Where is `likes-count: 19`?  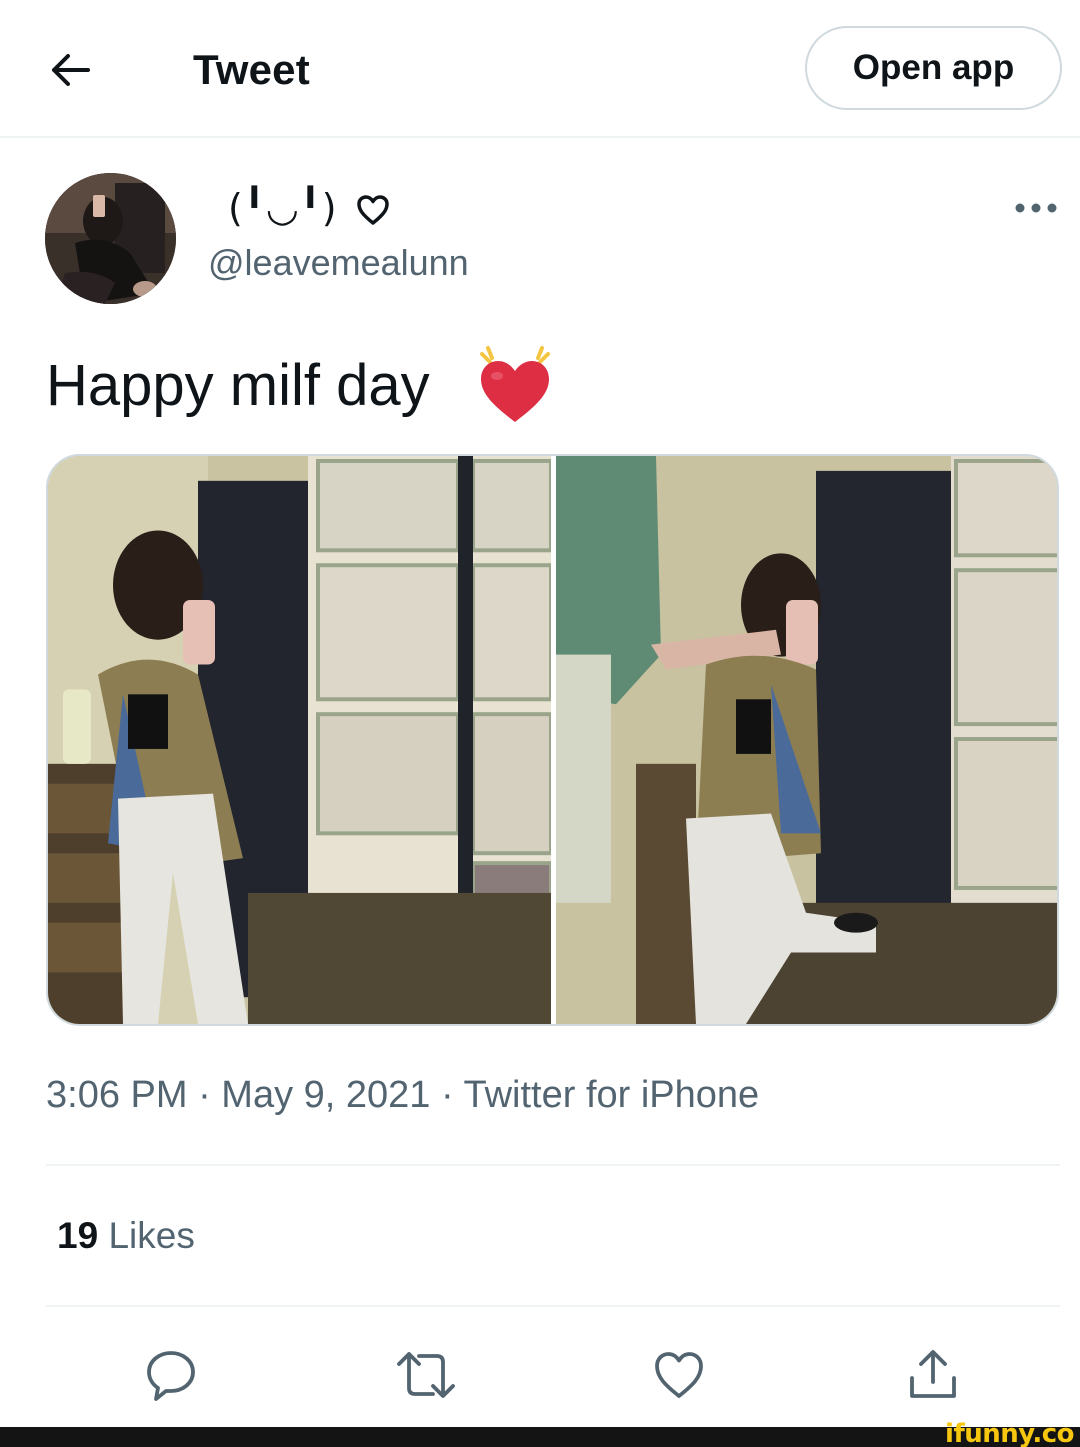 likes-count: 19 is located at coordinates (78, 1235).